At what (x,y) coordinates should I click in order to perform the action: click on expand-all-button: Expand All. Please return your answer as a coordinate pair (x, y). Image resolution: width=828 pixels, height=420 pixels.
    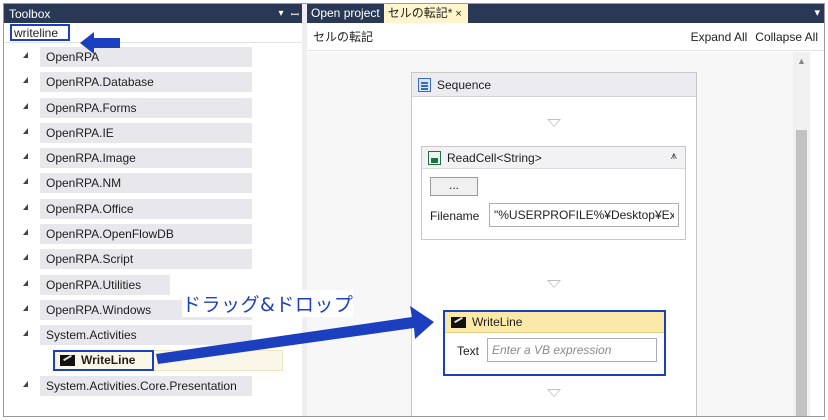
    Looking at the image, I should click on (719, 37).